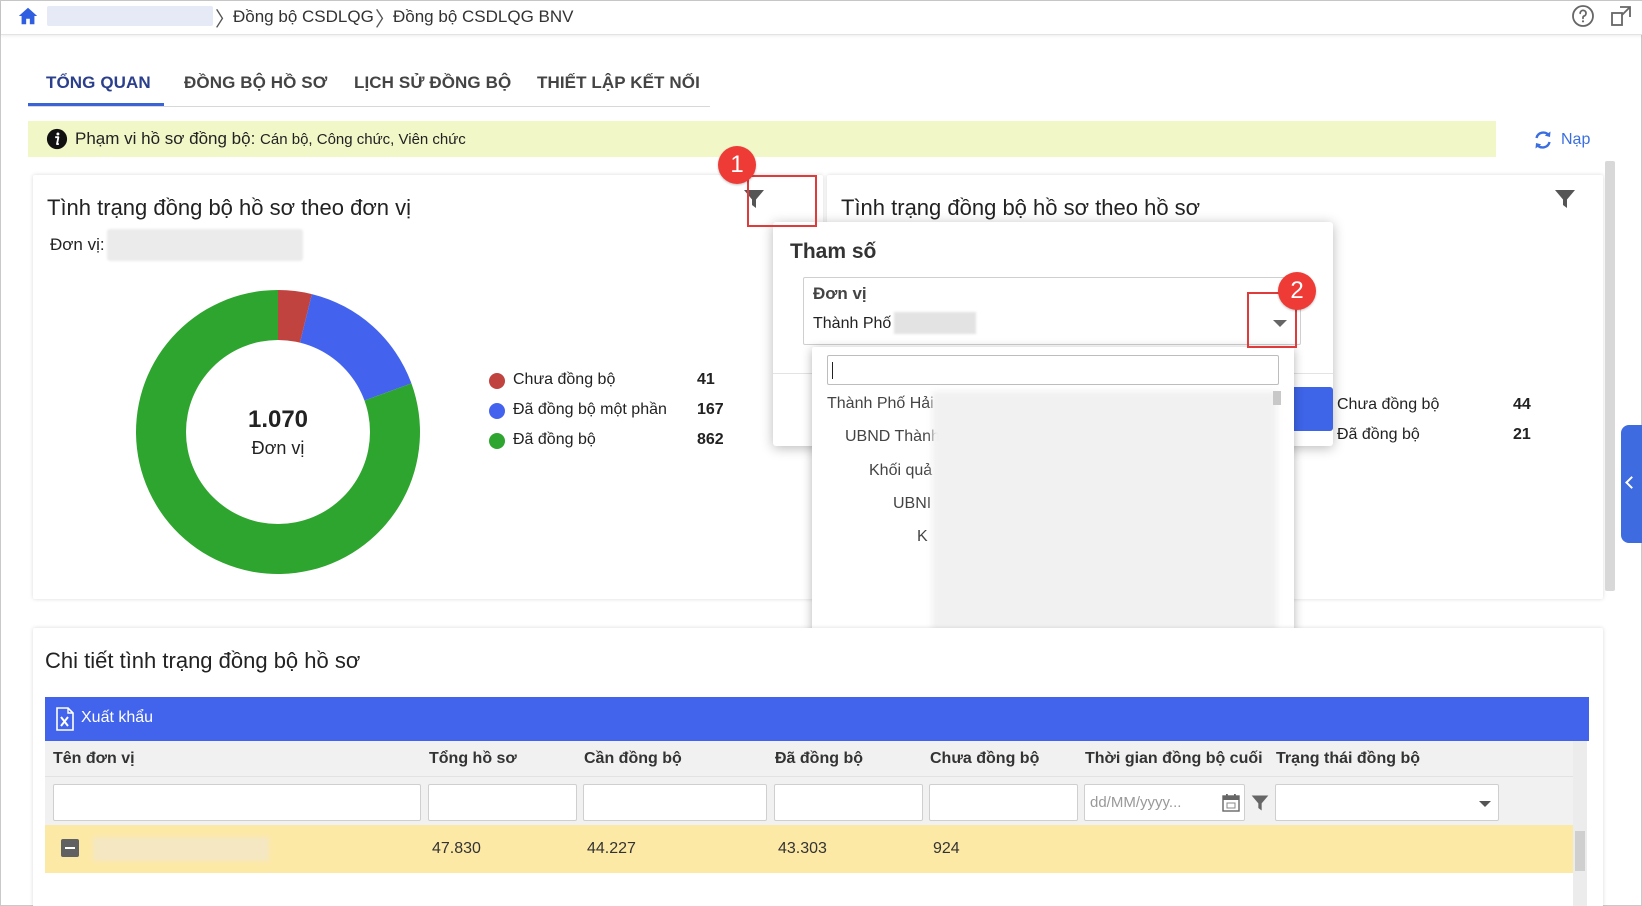  I want to click on minus-icon-stroke, so click(70, 848).